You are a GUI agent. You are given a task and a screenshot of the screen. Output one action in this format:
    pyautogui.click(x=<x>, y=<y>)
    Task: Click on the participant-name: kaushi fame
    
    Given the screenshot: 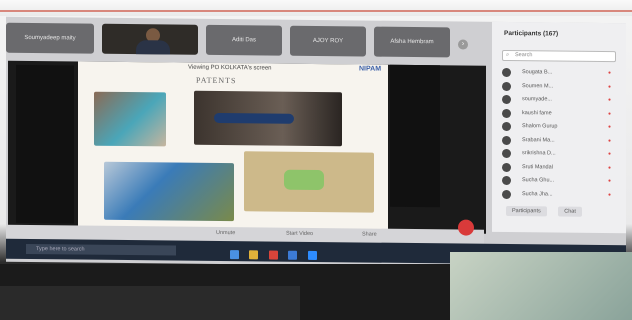 What is the action you would take?
    pyautogui.click(x=537, y=112)
    